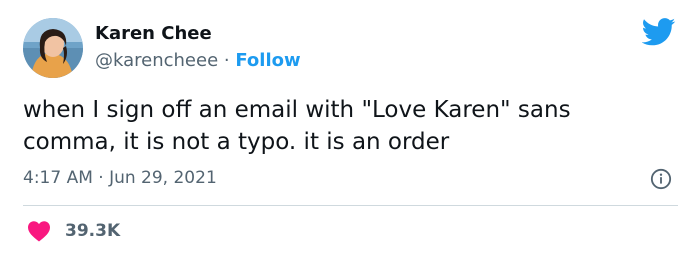 This screenshot has height=257, width=700. What do you see at coordinates (661, 179) in the screenshot?
I see `info-icon` at bounding box center [661, 179].